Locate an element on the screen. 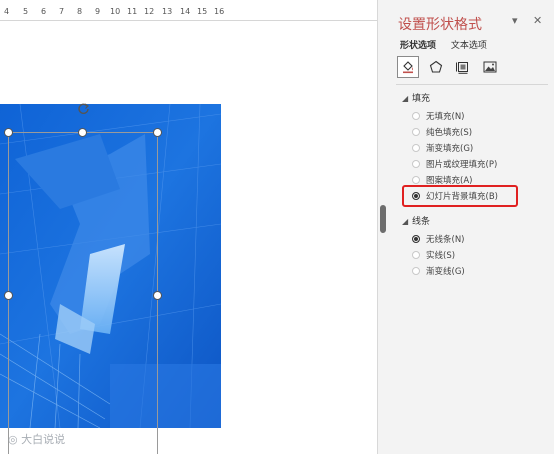 This screenshot has width=554, height=454. radio-label: 纯色填充(S) is located at coordinates (449, 133).